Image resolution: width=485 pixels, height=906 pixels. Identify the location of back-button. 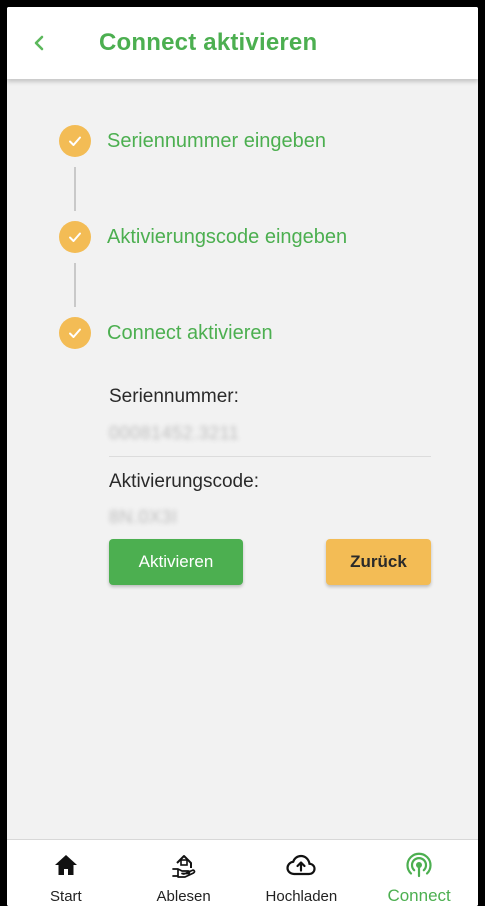
(39, 43).